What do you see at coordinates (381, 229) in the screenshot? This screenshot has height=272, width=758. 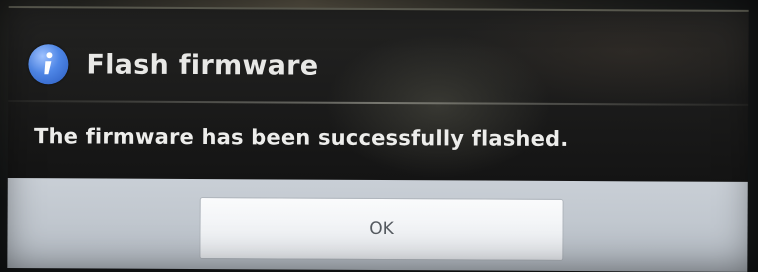 I see `ok-button: OK` at bounding box center [381, 229].